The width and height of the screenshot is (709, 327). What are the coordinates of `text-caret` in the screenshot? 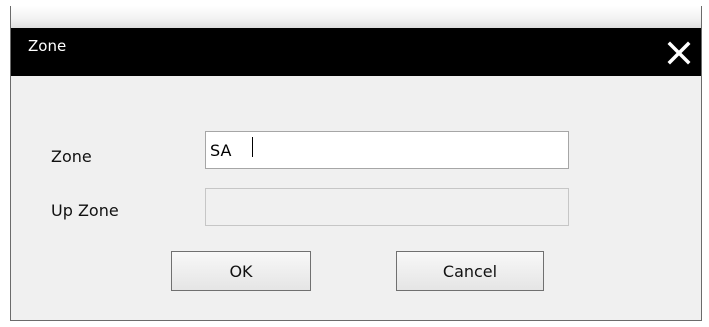 It's located at (252, 147).